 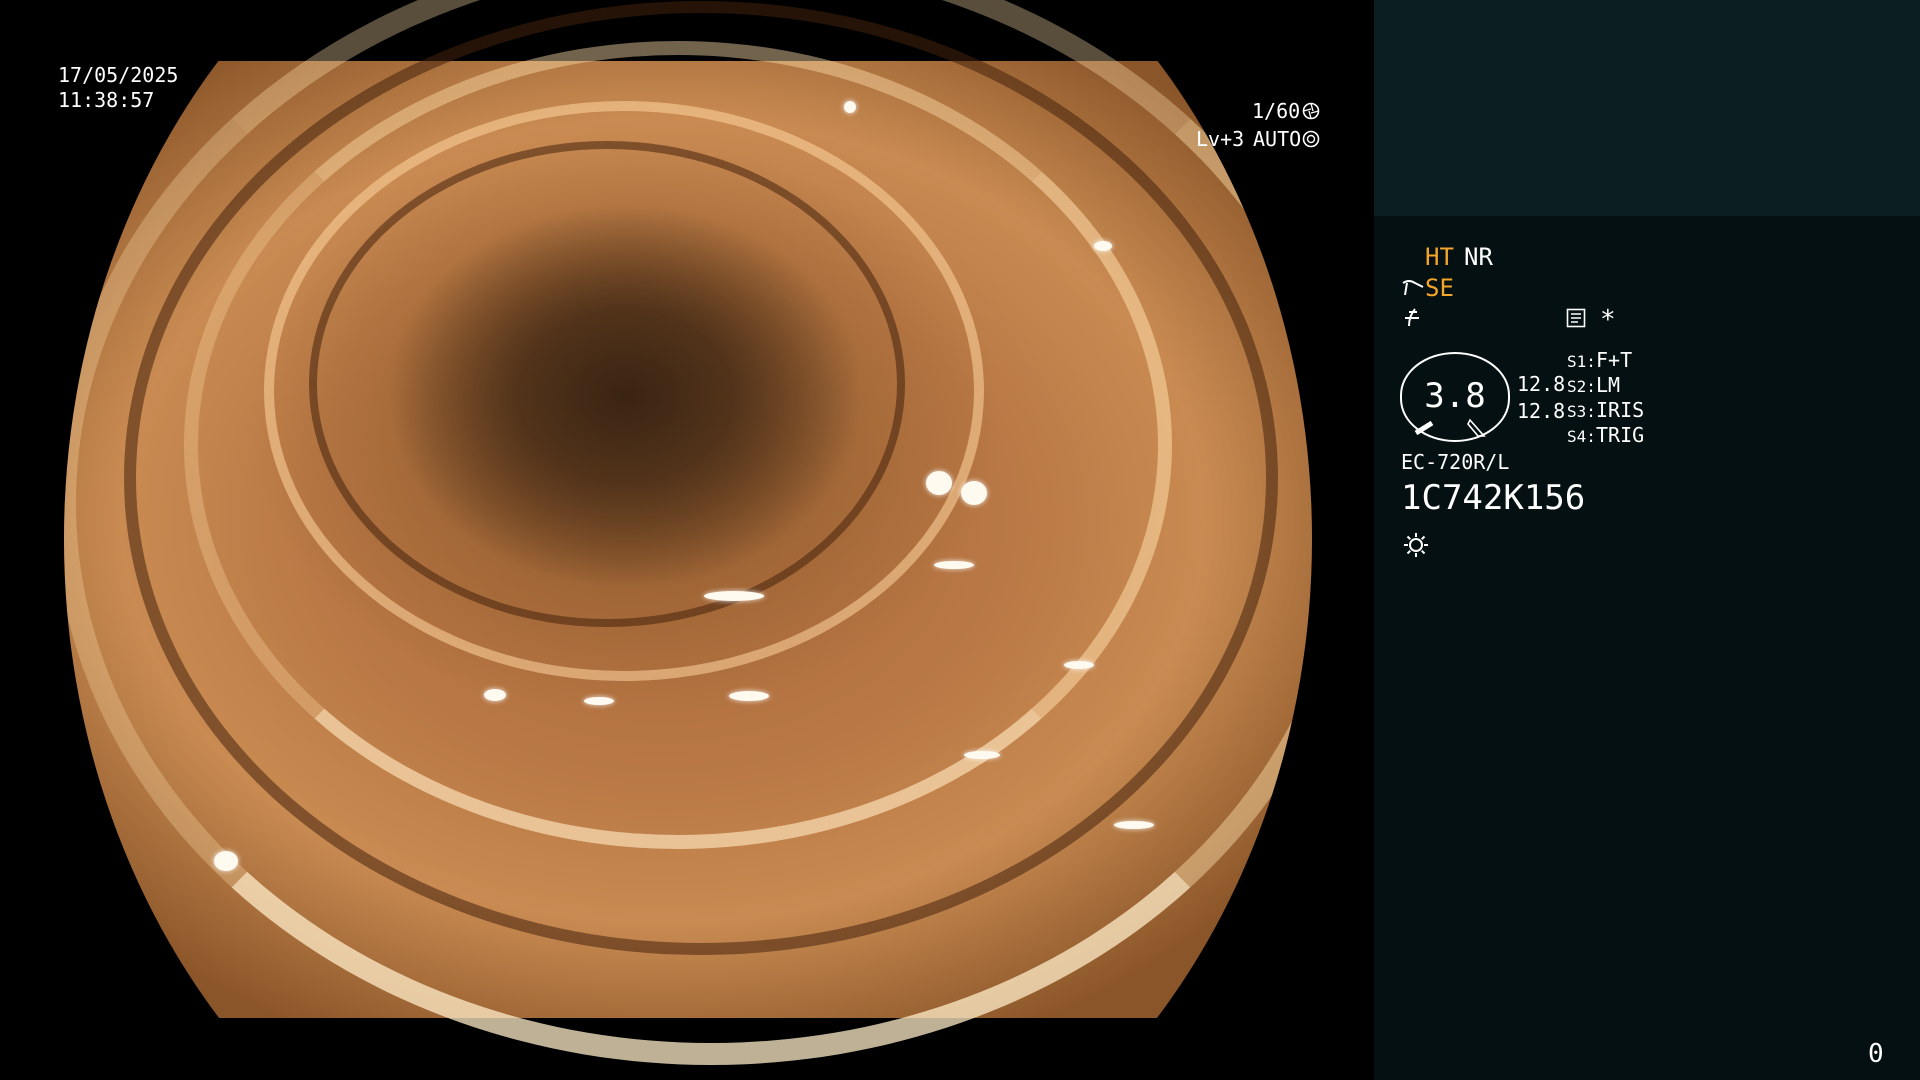 What do you see at coordinates (1614, 360) in the screenshot?
I see `s1-value: F+T` at bounding box center [1614, 360].